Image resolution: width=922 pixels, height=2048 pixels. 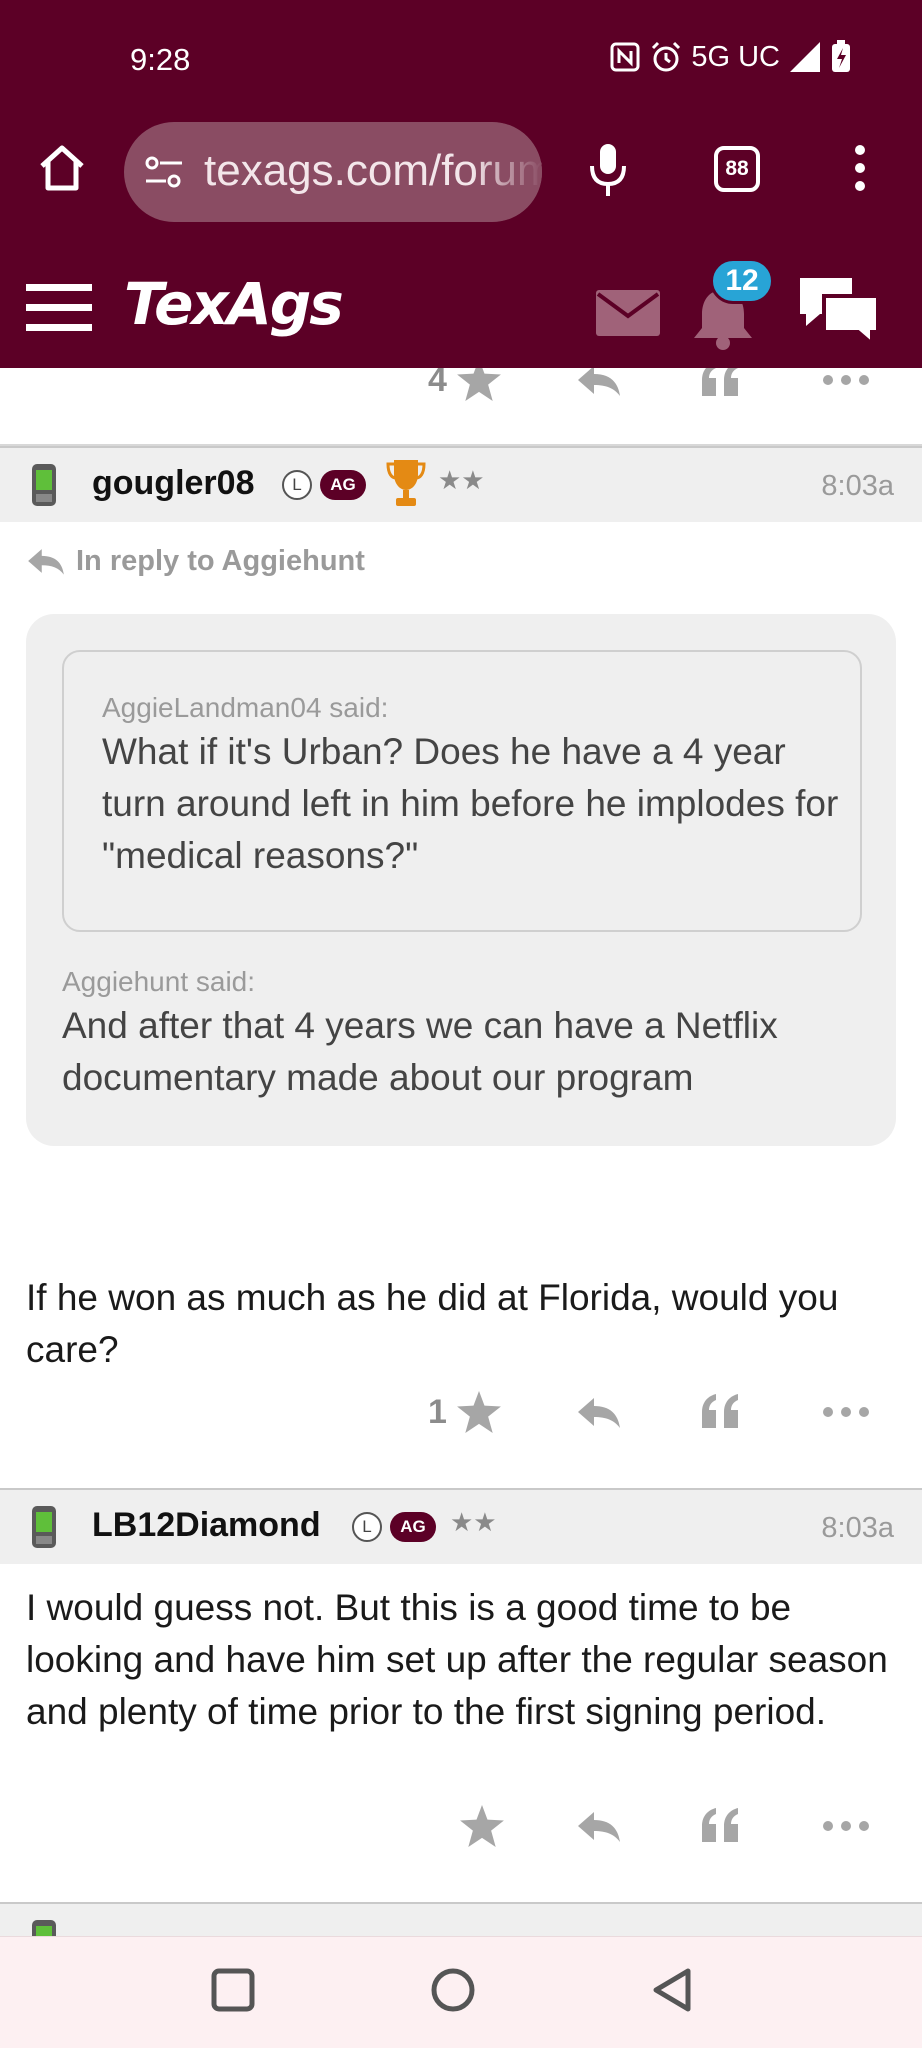 What do you see at coordinates (220, 560) in the screenshot?
I see `reply-to-text: In reply to Aggiehunt` at bounding box center [220, 560].